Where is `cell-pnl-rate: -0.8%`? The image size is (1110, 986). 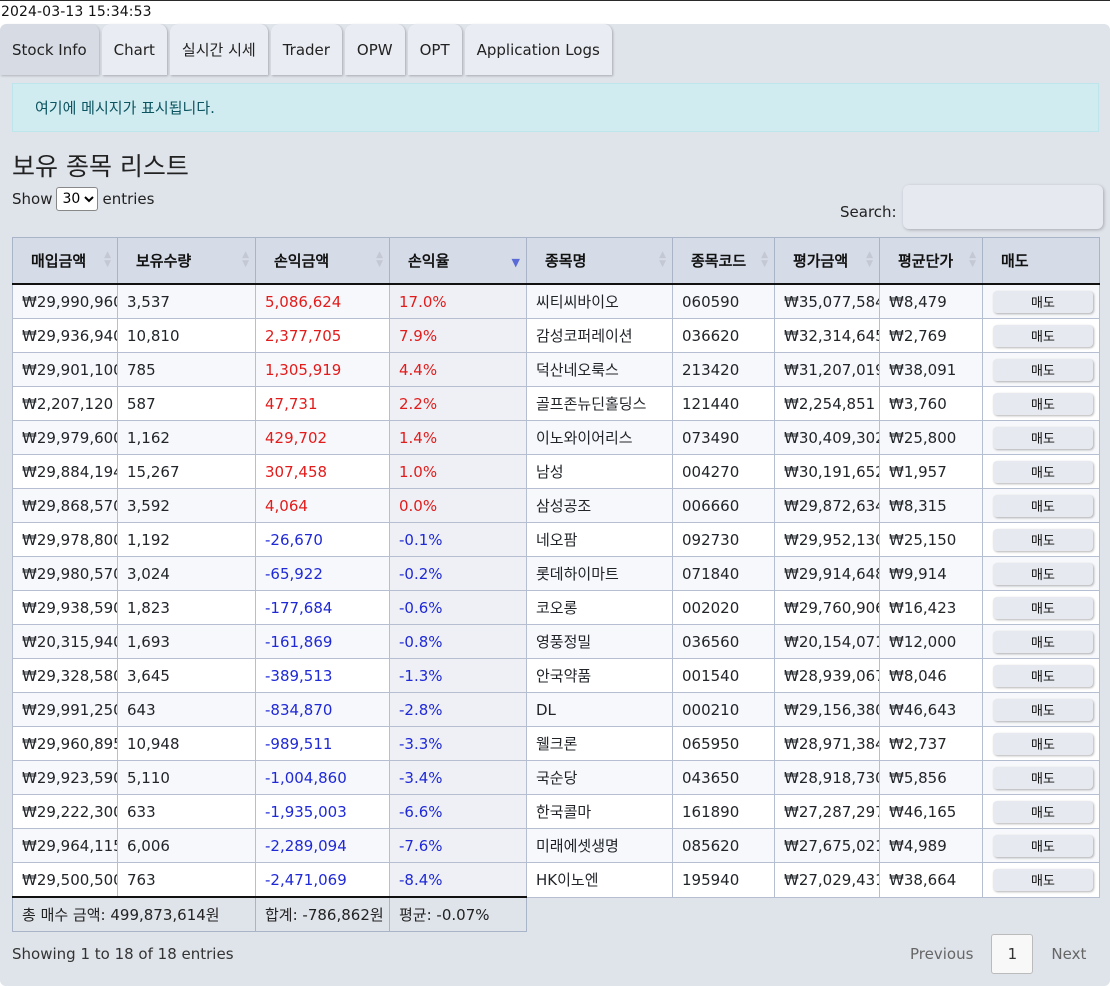
cell-pnl-rate: -0.8% is located at coordinates (458, 641).